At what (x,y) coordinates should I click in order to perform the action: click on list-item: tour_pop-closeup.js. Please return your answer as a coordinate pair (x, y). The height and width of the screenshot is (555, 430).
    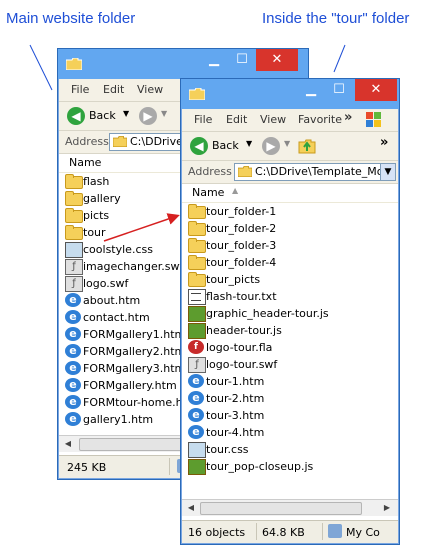
    Looking at the image, I should click on (290, 466).